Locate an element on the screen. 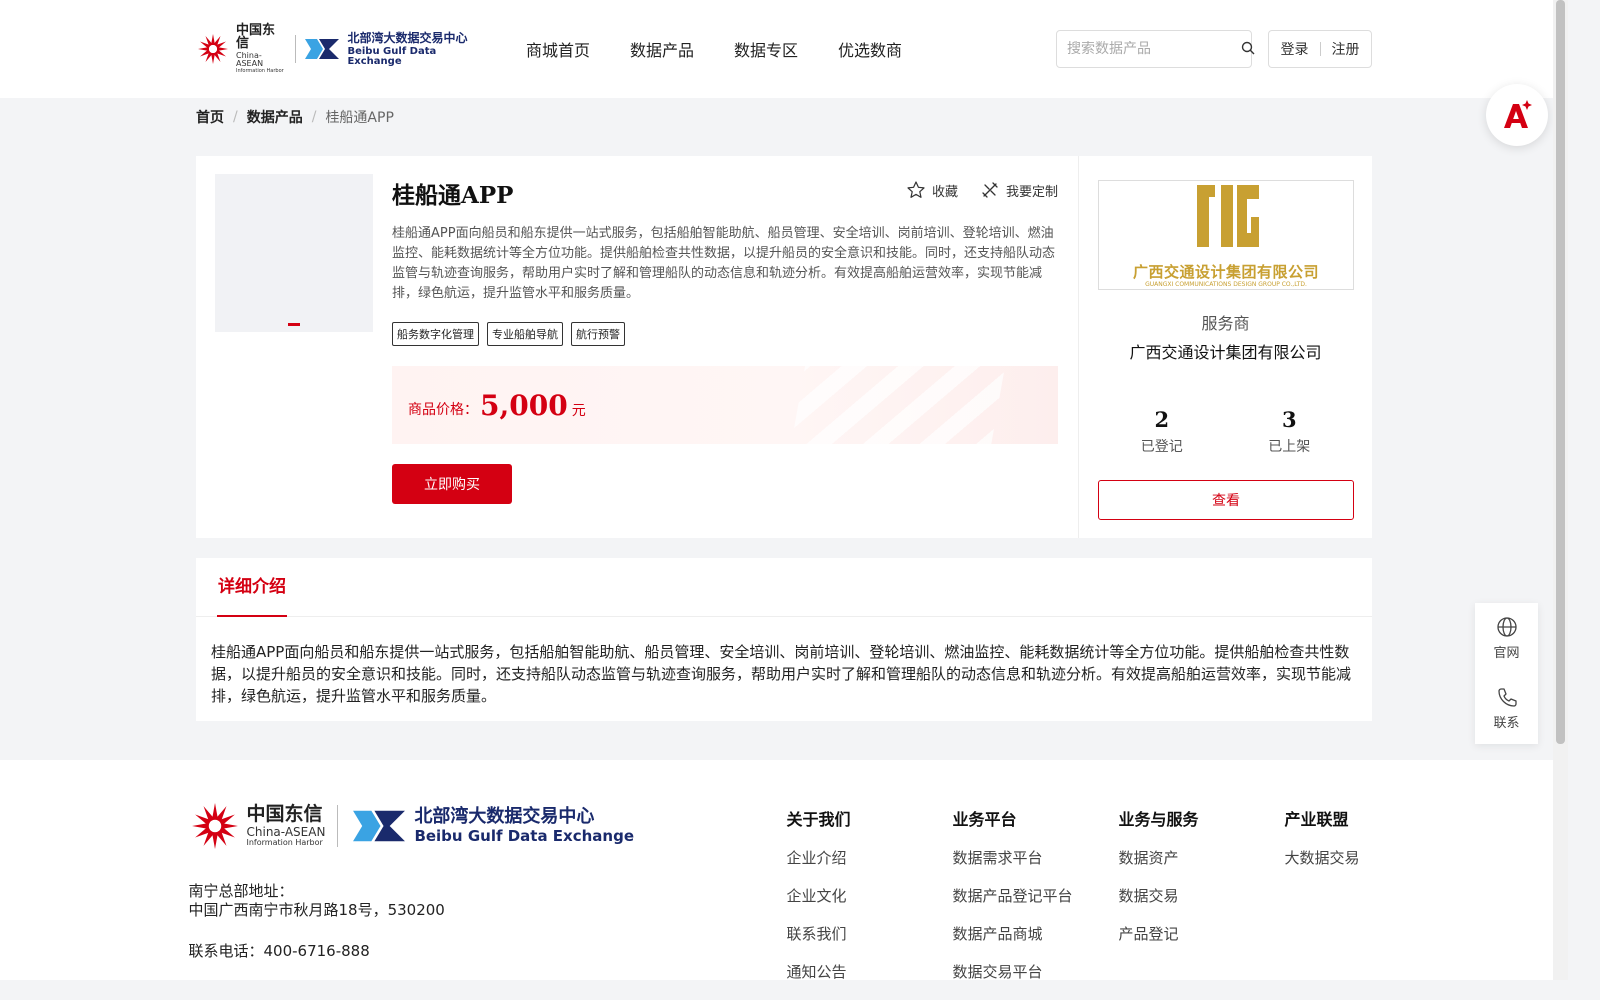 This screenshot has width=1600, height=1000. auth-box: 登录 注册 is located at coordinates (1320, 49).